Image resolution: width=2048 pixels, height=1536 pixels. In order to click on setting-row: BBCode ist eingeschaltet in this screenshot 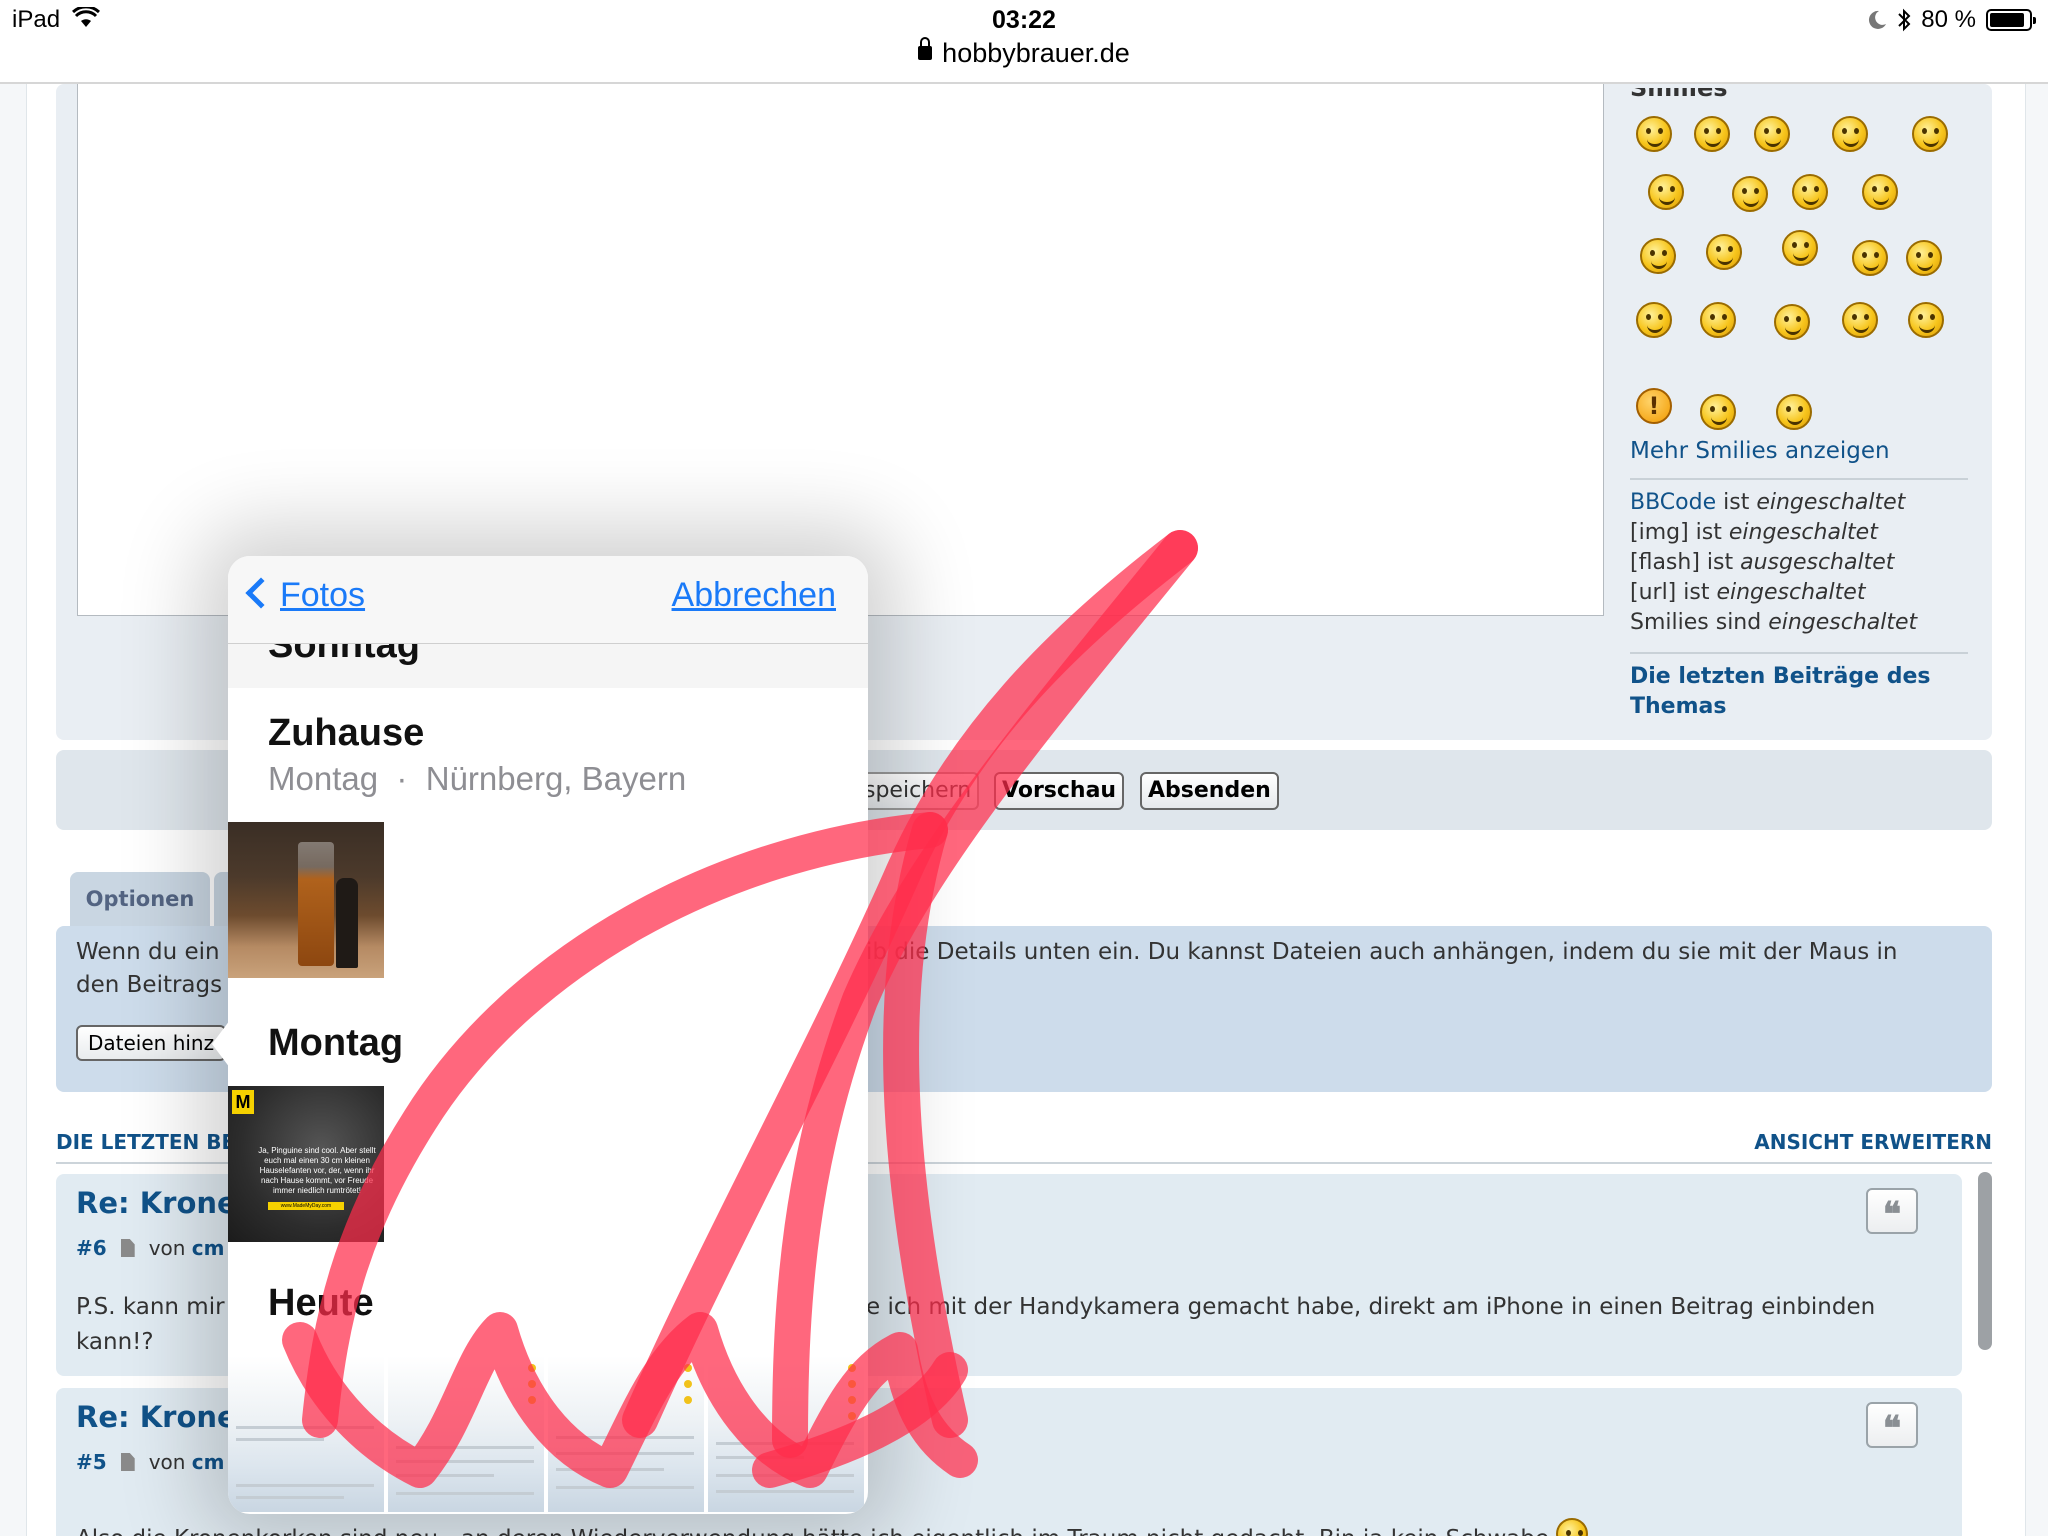, I will do `click(1767, 503)`.